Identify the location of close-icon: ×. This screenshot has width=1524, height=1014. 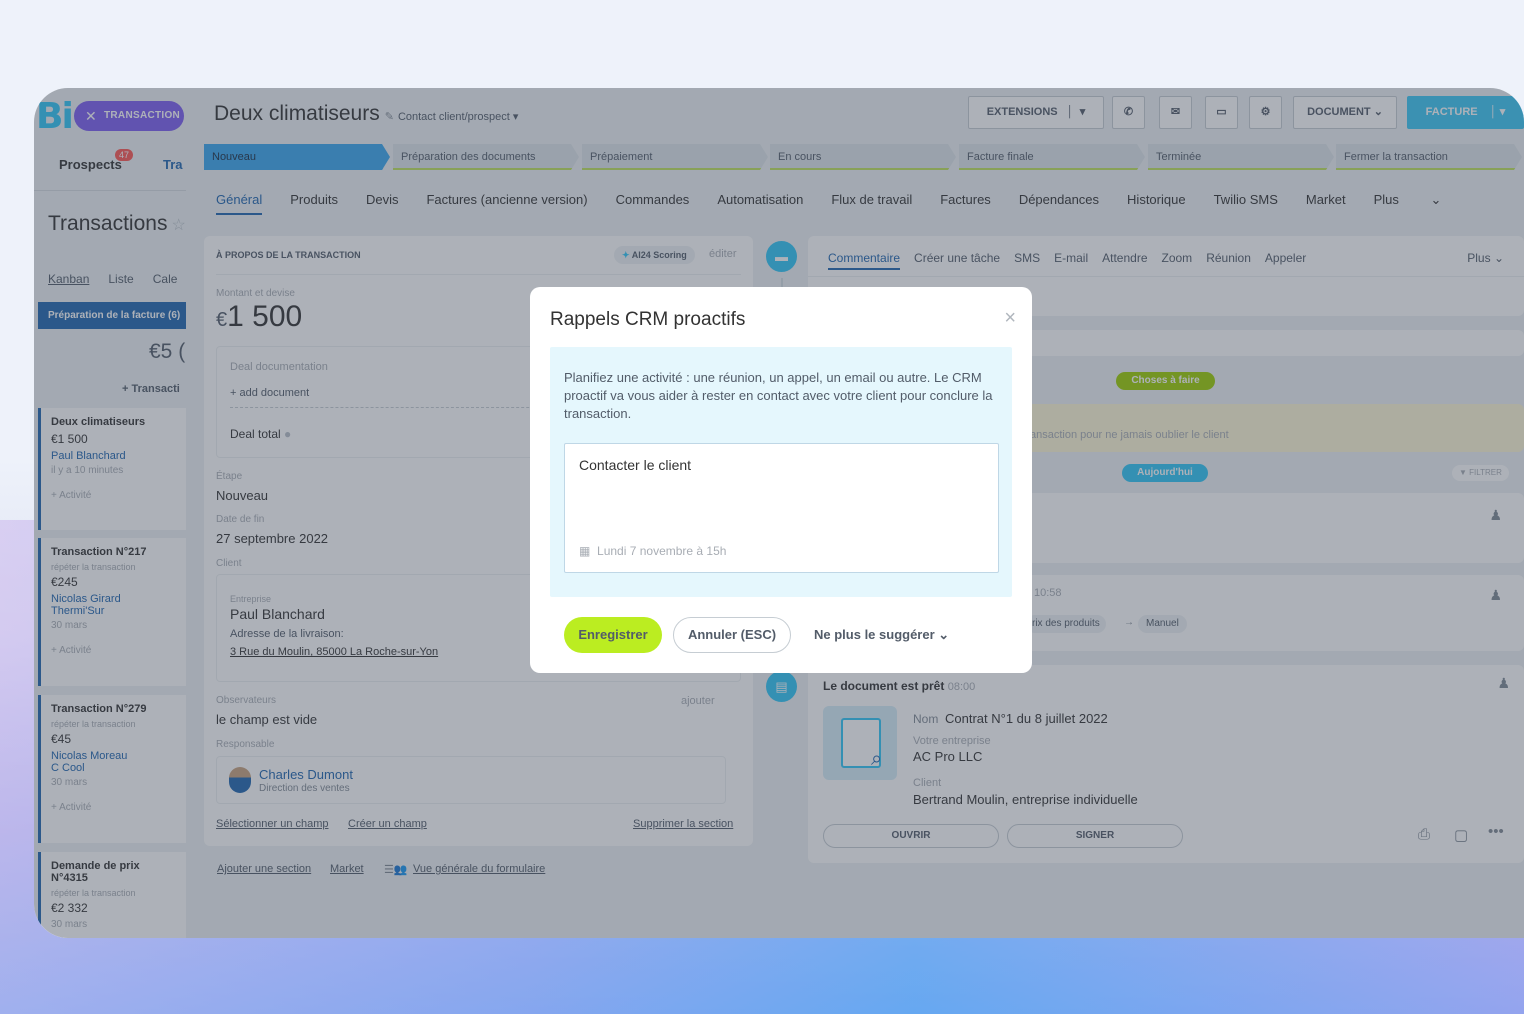
(1010, 318).